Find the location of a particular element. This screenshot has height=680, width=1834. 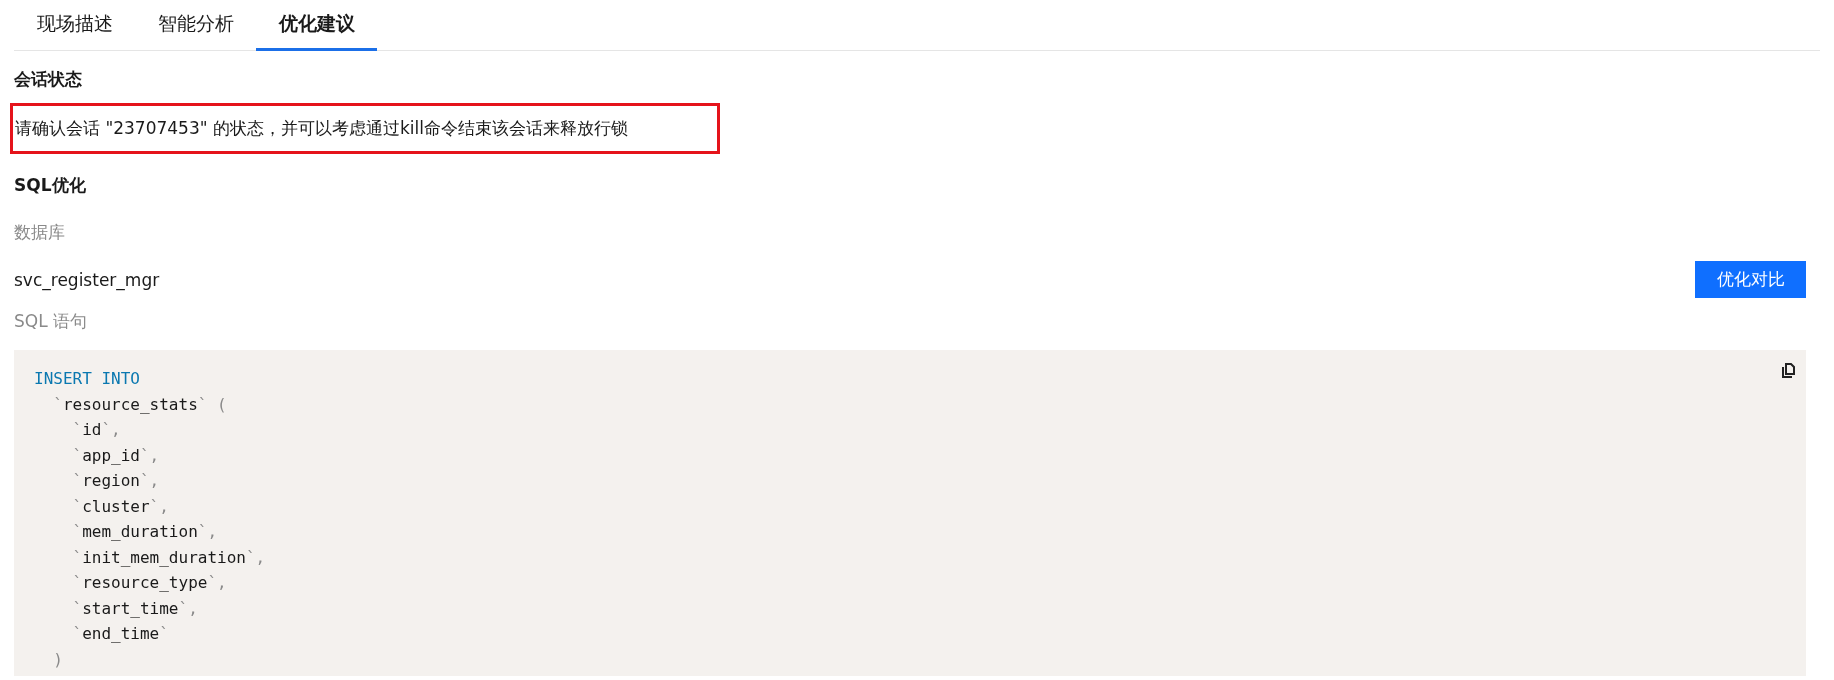

tab: 现场描述 is located at coordinates (74, 25).